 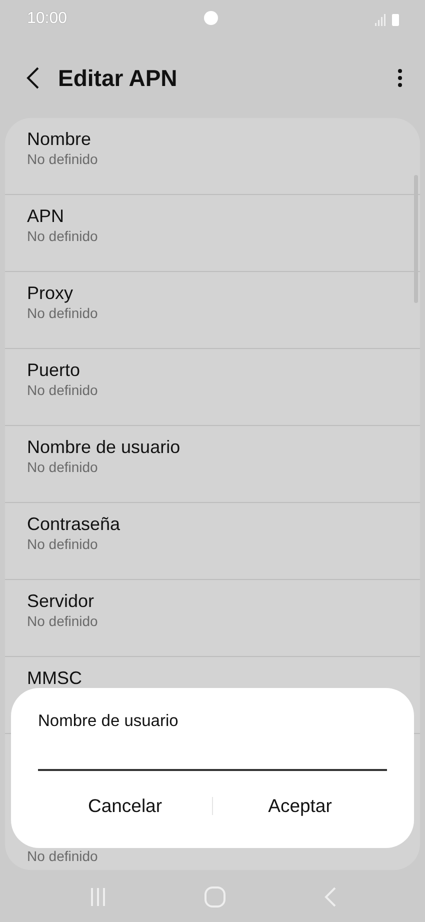 What do you see at coordinates (211, 18) in the screenshot?
I see `camera-icon` at bounding box center [211, 18].